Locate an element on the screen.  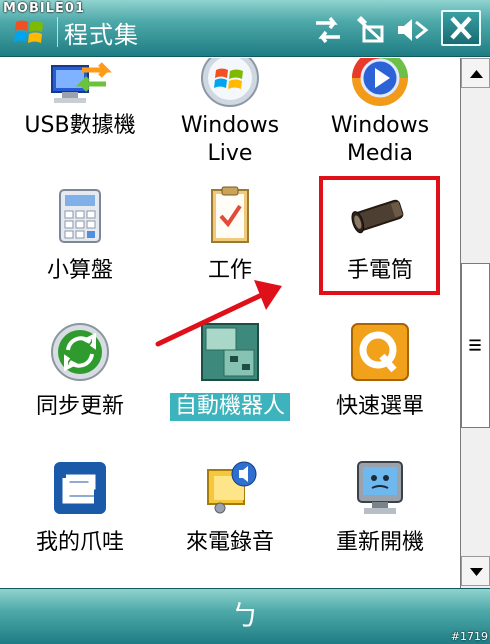
e-icon is located at coordinates (80, 488).